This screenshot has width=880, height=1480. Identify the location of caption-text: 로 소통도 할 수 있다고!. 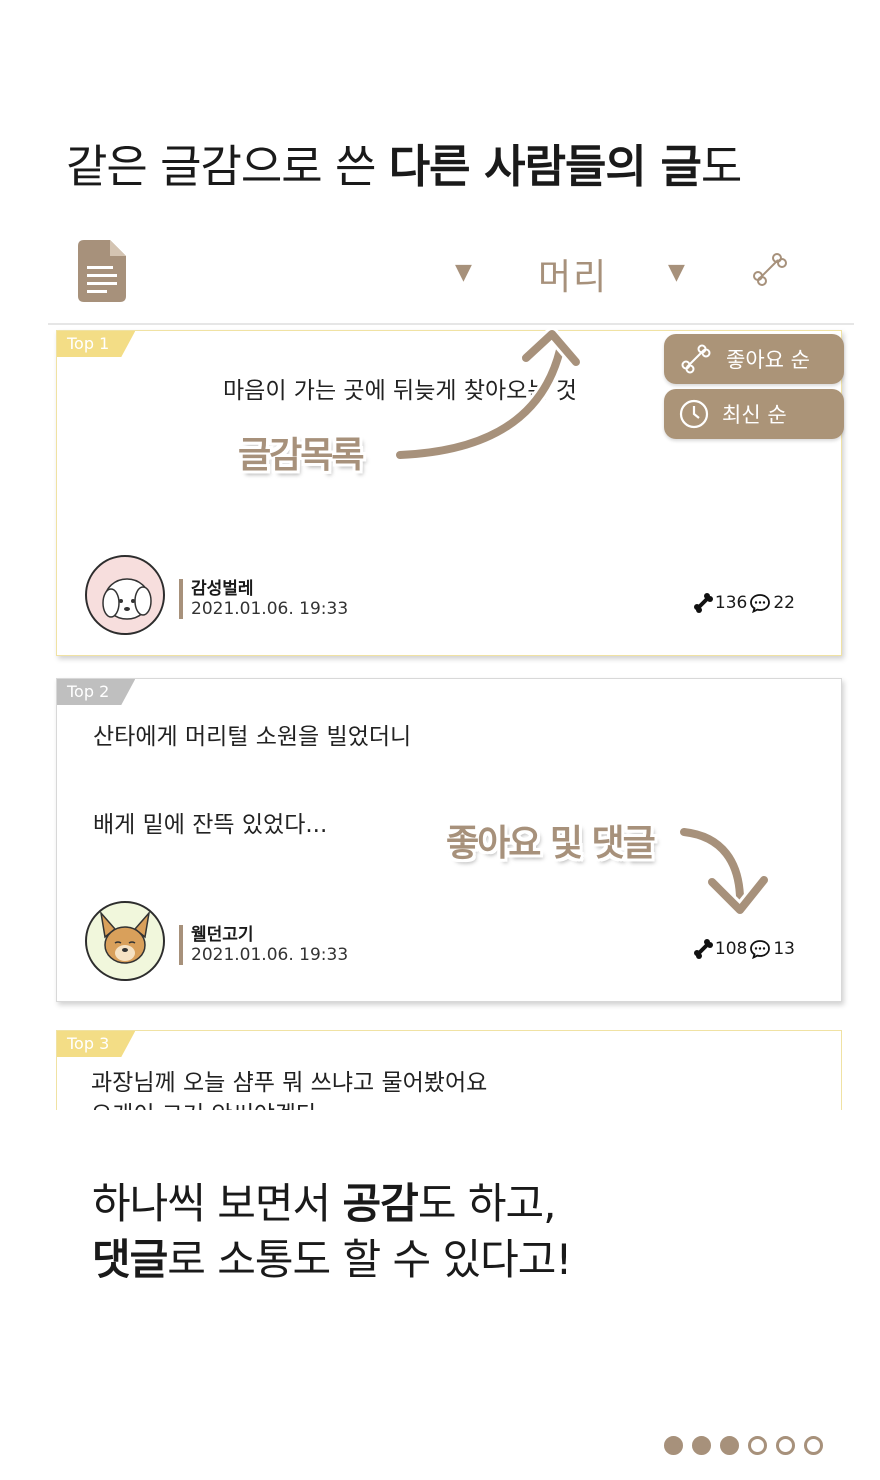
(369, 1259).